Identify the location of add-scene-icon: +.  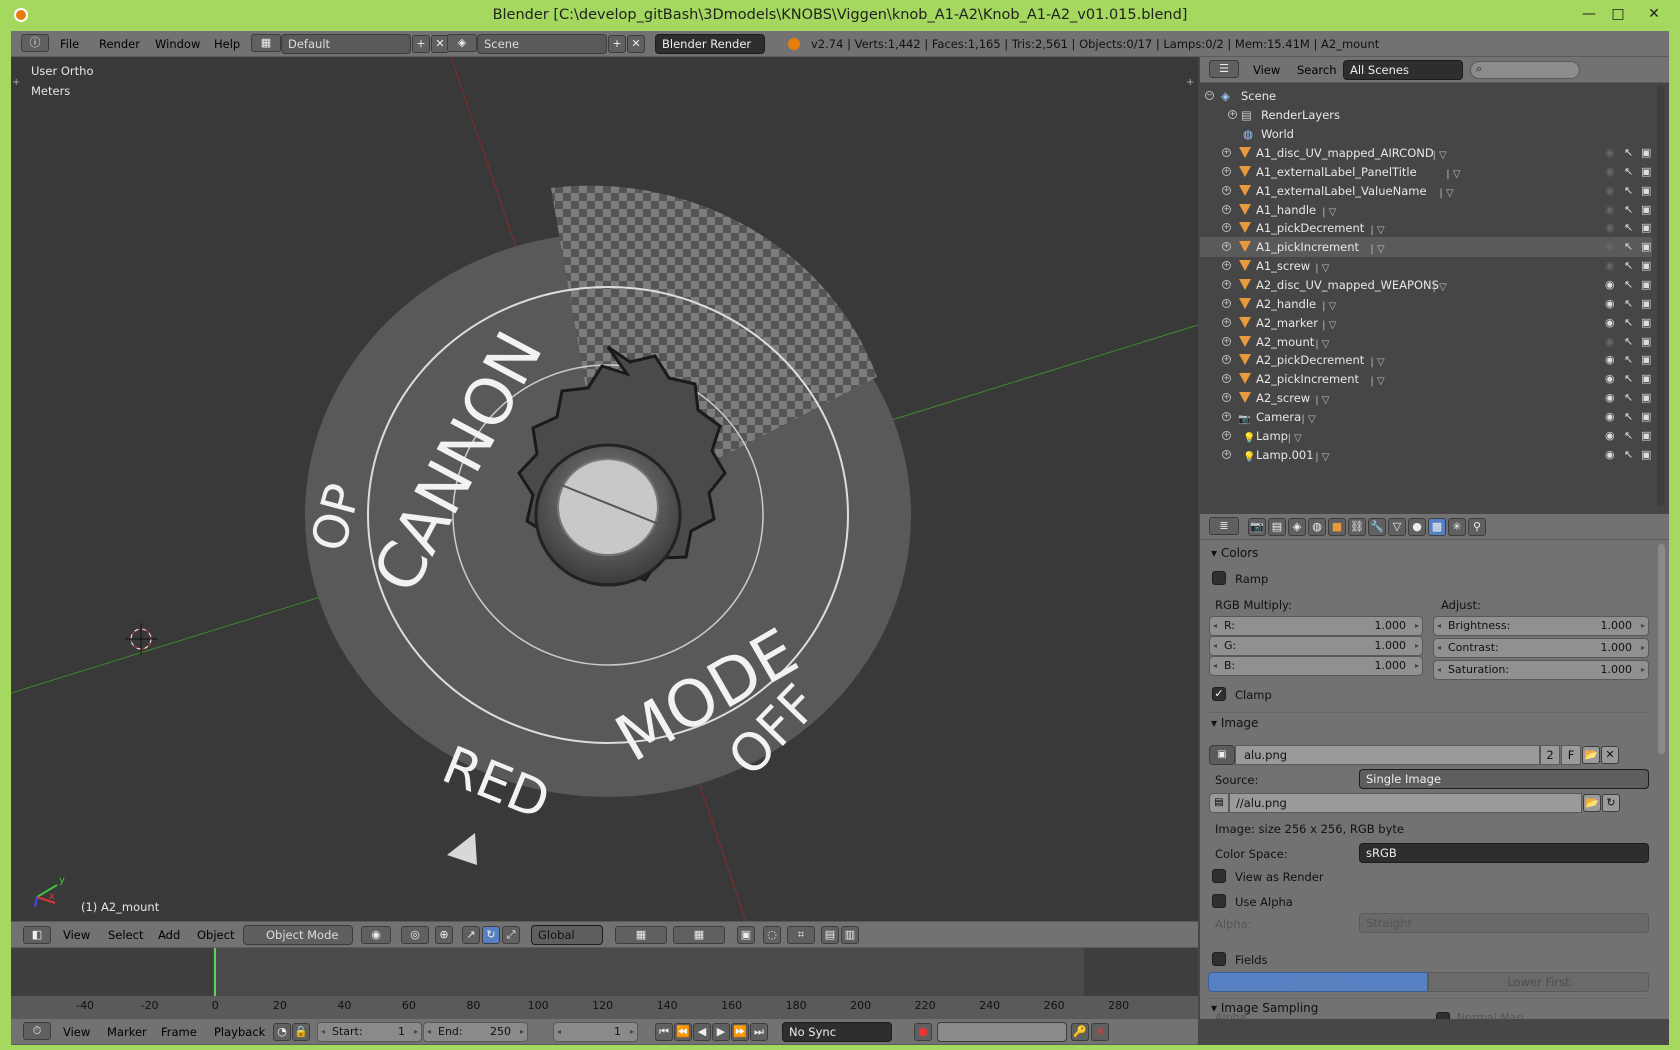
(617, 44).